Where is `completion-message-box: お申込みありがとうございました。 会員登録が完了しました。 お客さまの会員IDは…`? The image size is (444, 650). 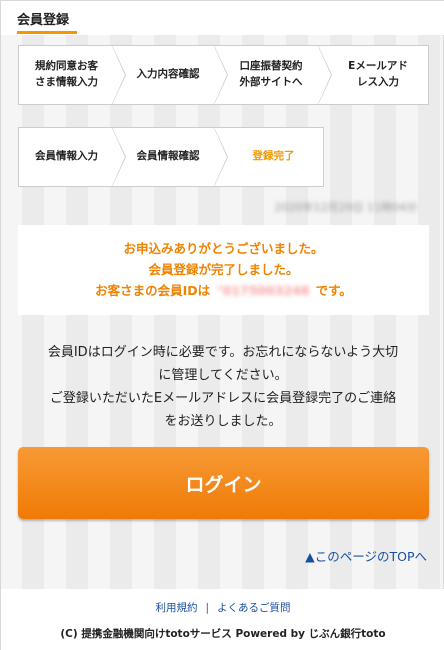 completion-message-box: お申込みありがとうございました。 会員登録が完了しました。 お客さまの会員IDは… is located at coordinates (223, 270).